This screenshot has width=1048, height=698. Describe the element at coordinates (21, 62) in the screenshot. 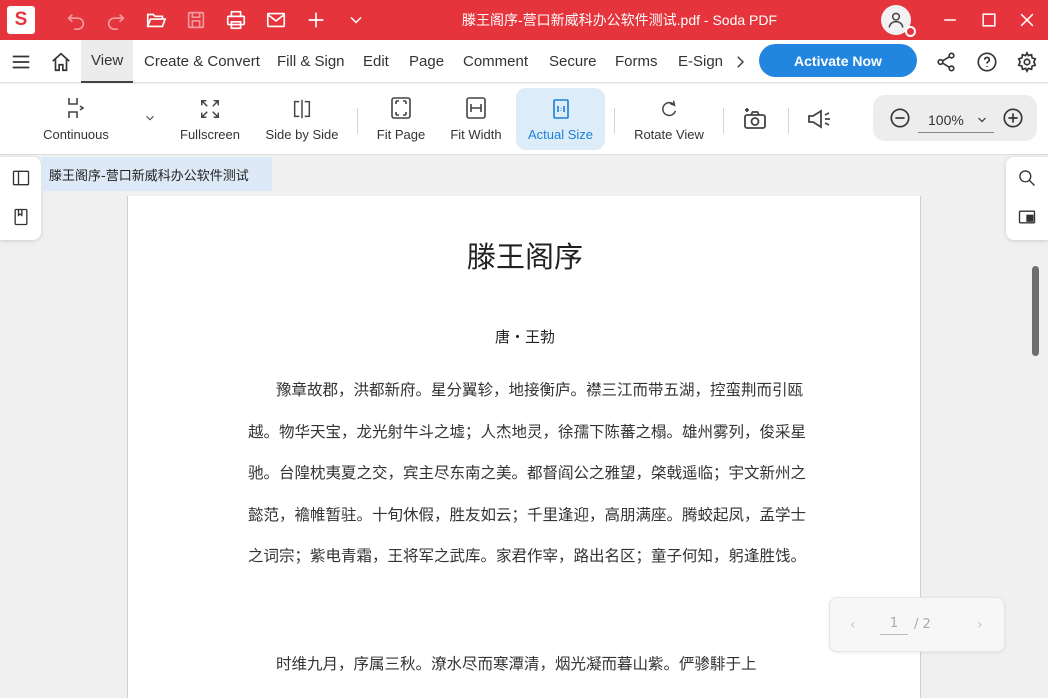

I see `hamburger-menu-icon` at that location.